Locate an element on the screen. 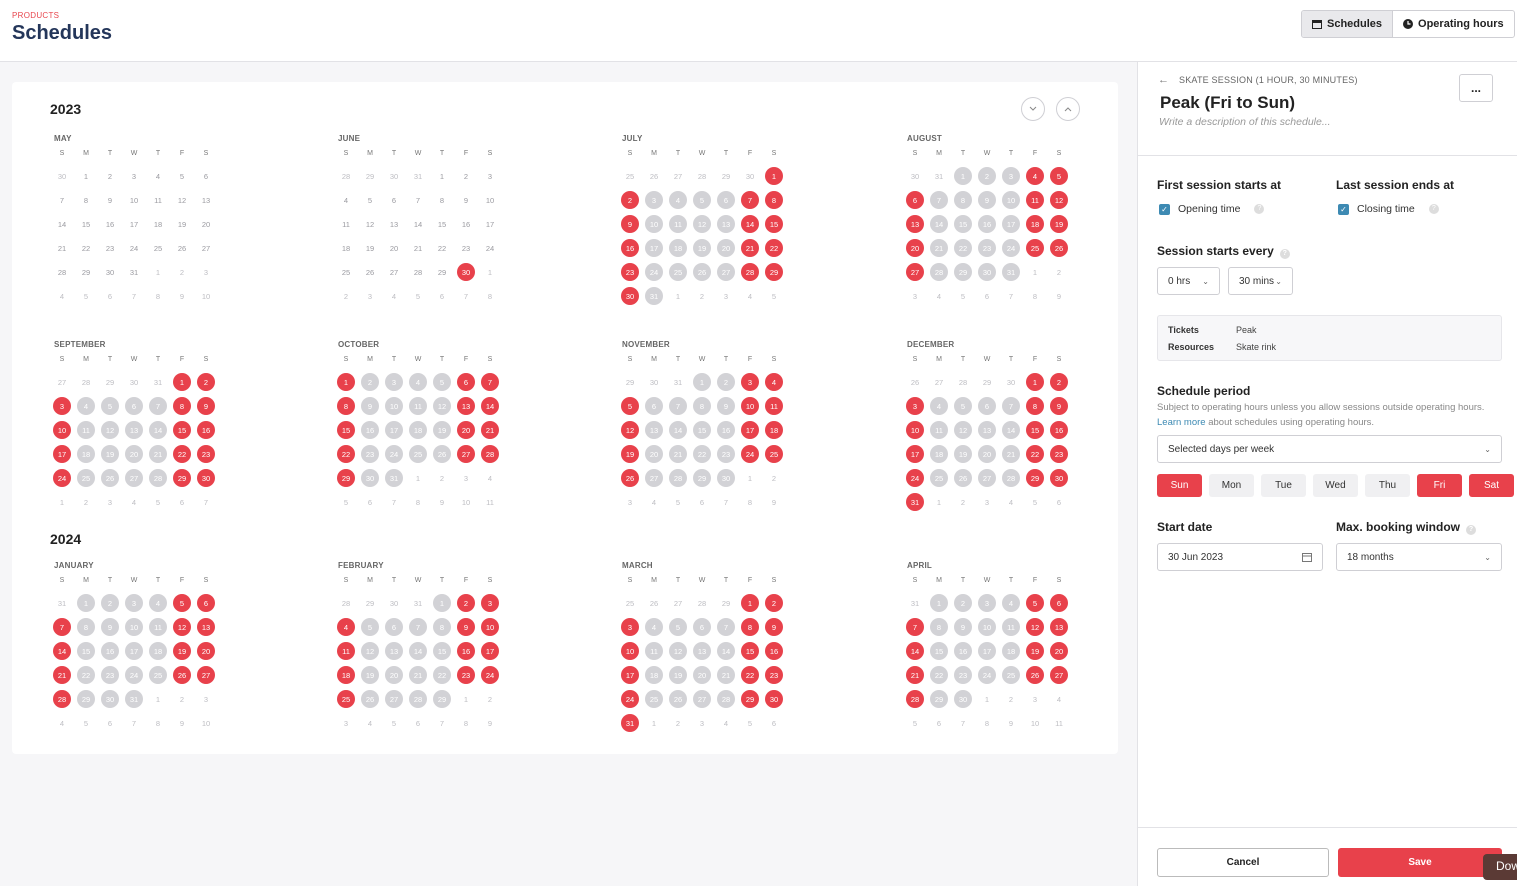  day-toggle-sun: Sun is located at coordinates (1179, 485).